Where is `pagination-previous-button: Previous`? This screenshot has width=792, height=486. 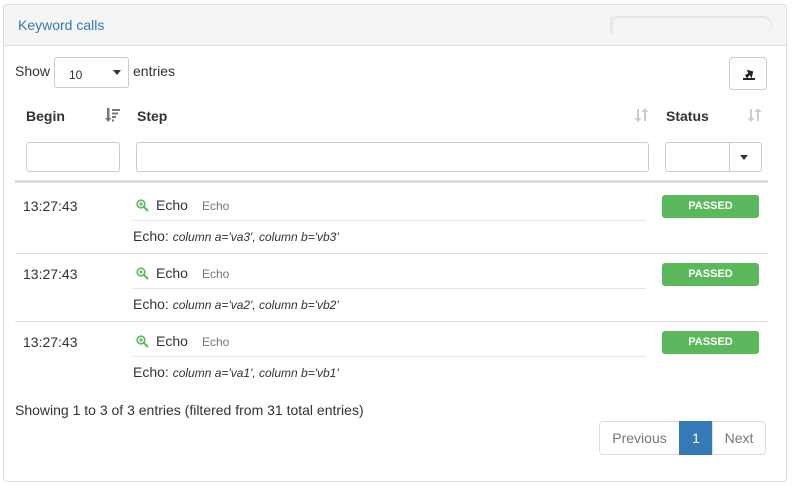 pagination-previous-button: Previous is located at coordinates (639, 438).